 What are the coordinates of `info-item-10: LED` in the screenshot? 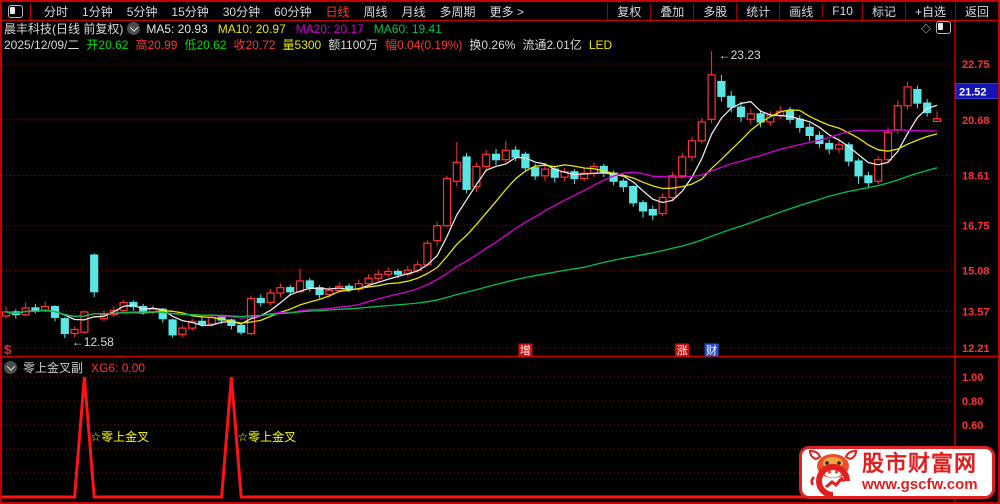 It's located at (600, 44).